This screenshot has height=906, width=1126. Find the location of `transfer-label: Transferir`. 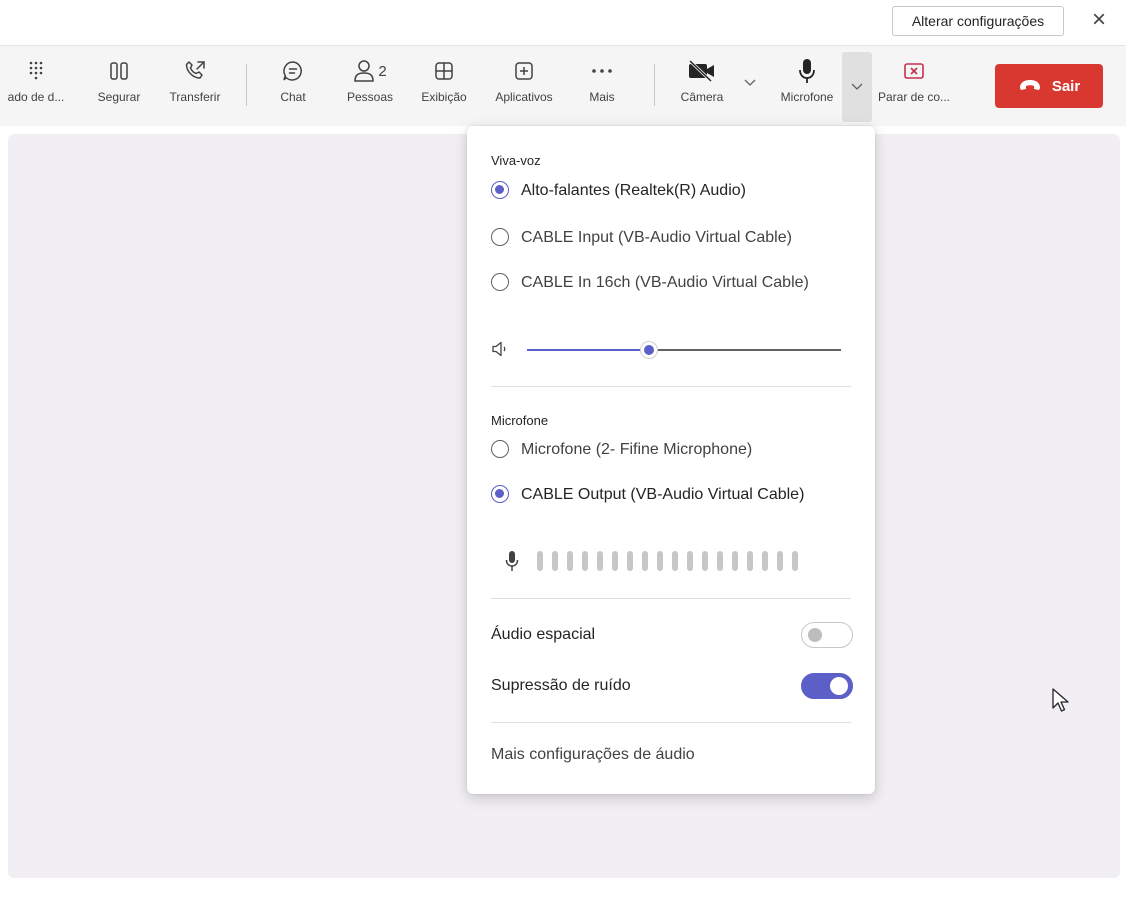

transfer-label: Transferir is located at coordinates (195, 97).